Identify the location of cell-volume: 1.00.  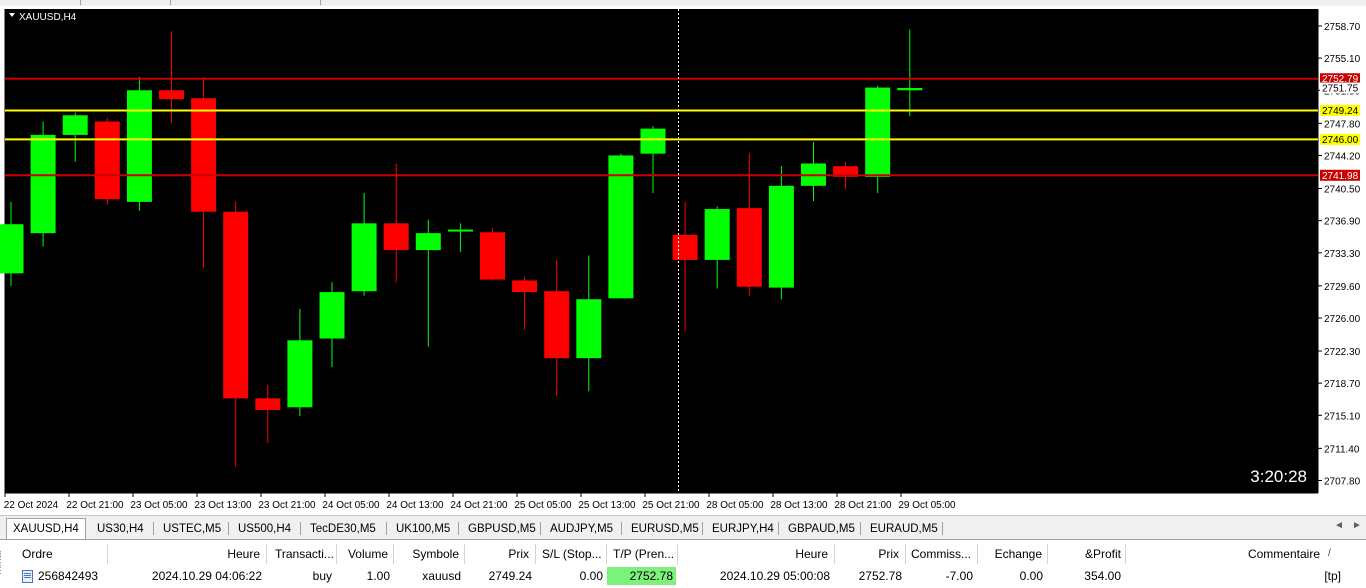
(364, 576).